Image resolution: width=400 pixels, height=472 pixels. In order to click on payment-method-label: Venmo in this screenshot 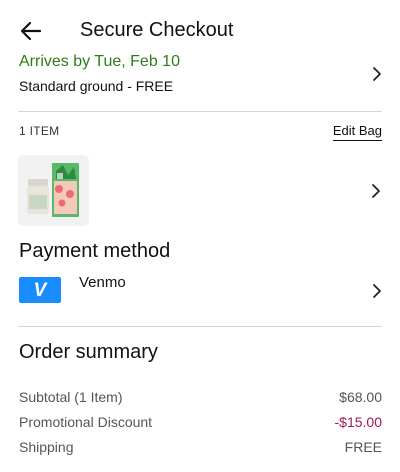, I will do `click(102, 282)`.